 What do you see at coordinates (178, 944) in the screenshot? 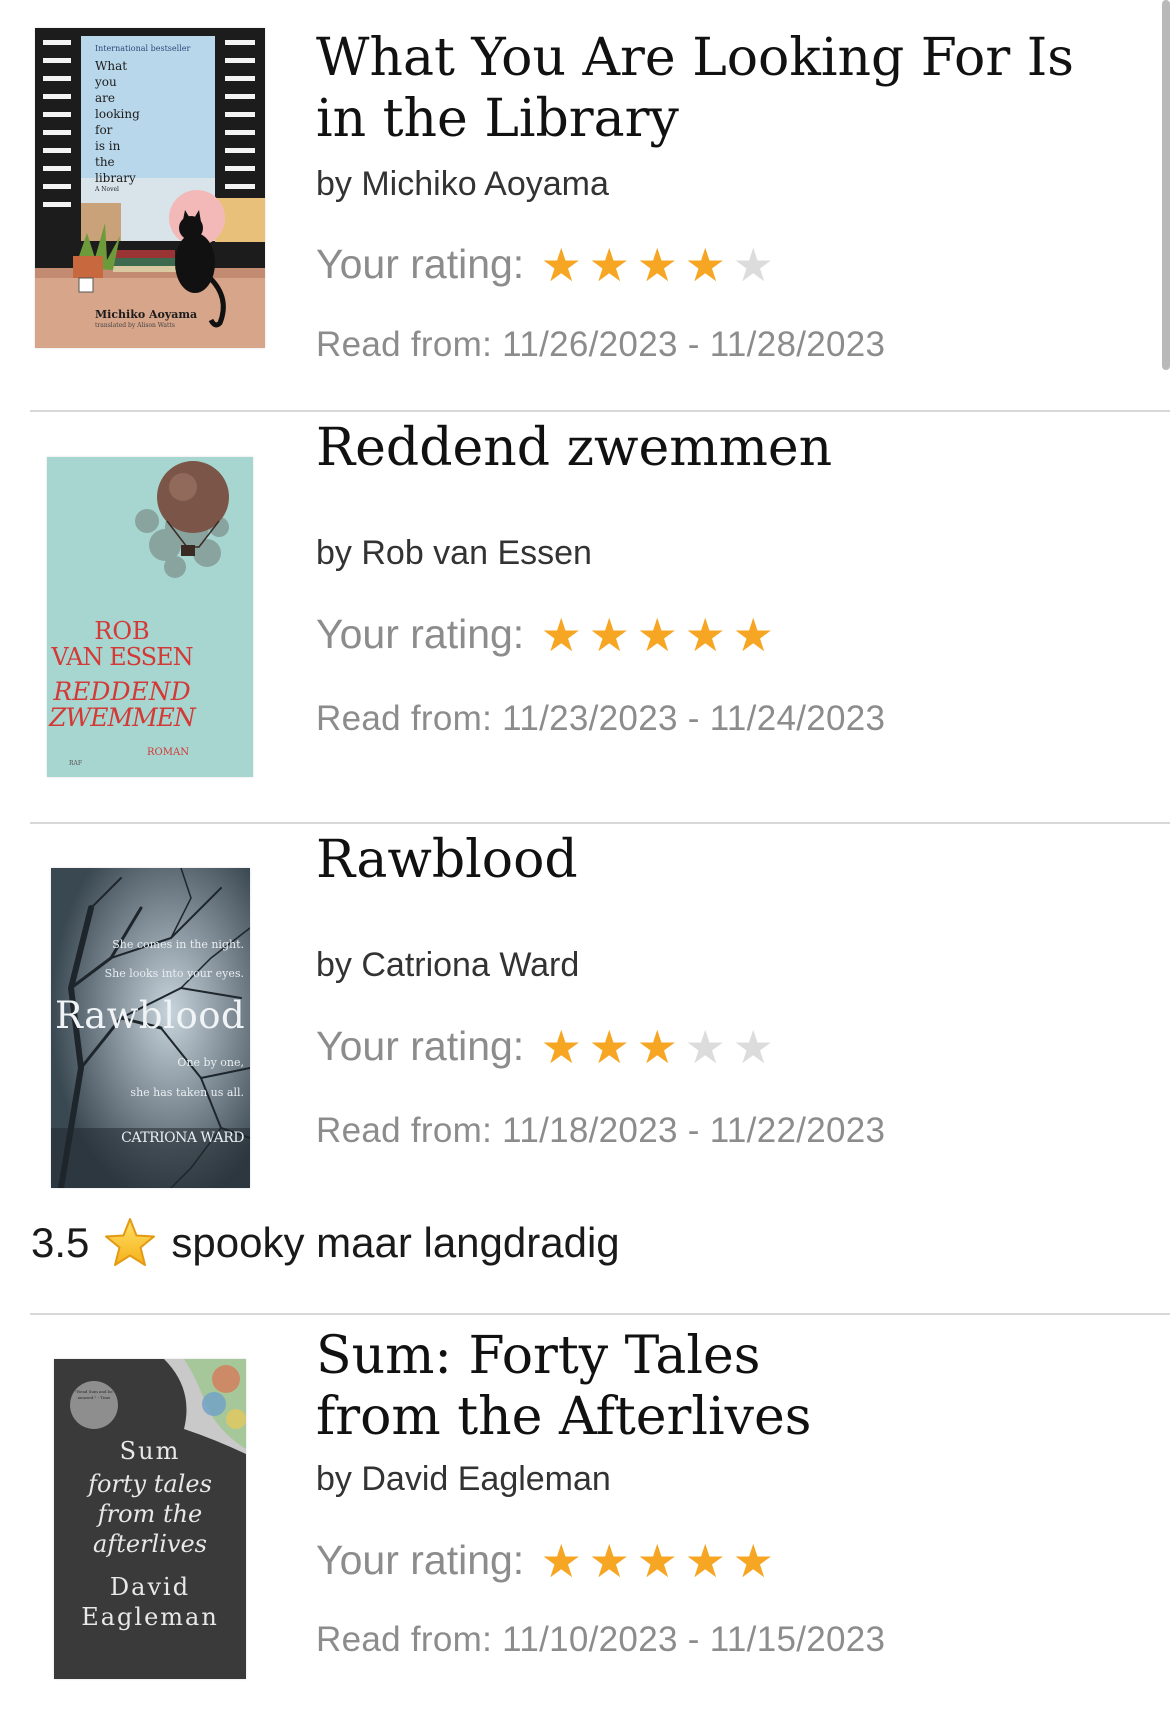
I see `cover-tagline: She comes in the night.` at bounding box center [178, 944].